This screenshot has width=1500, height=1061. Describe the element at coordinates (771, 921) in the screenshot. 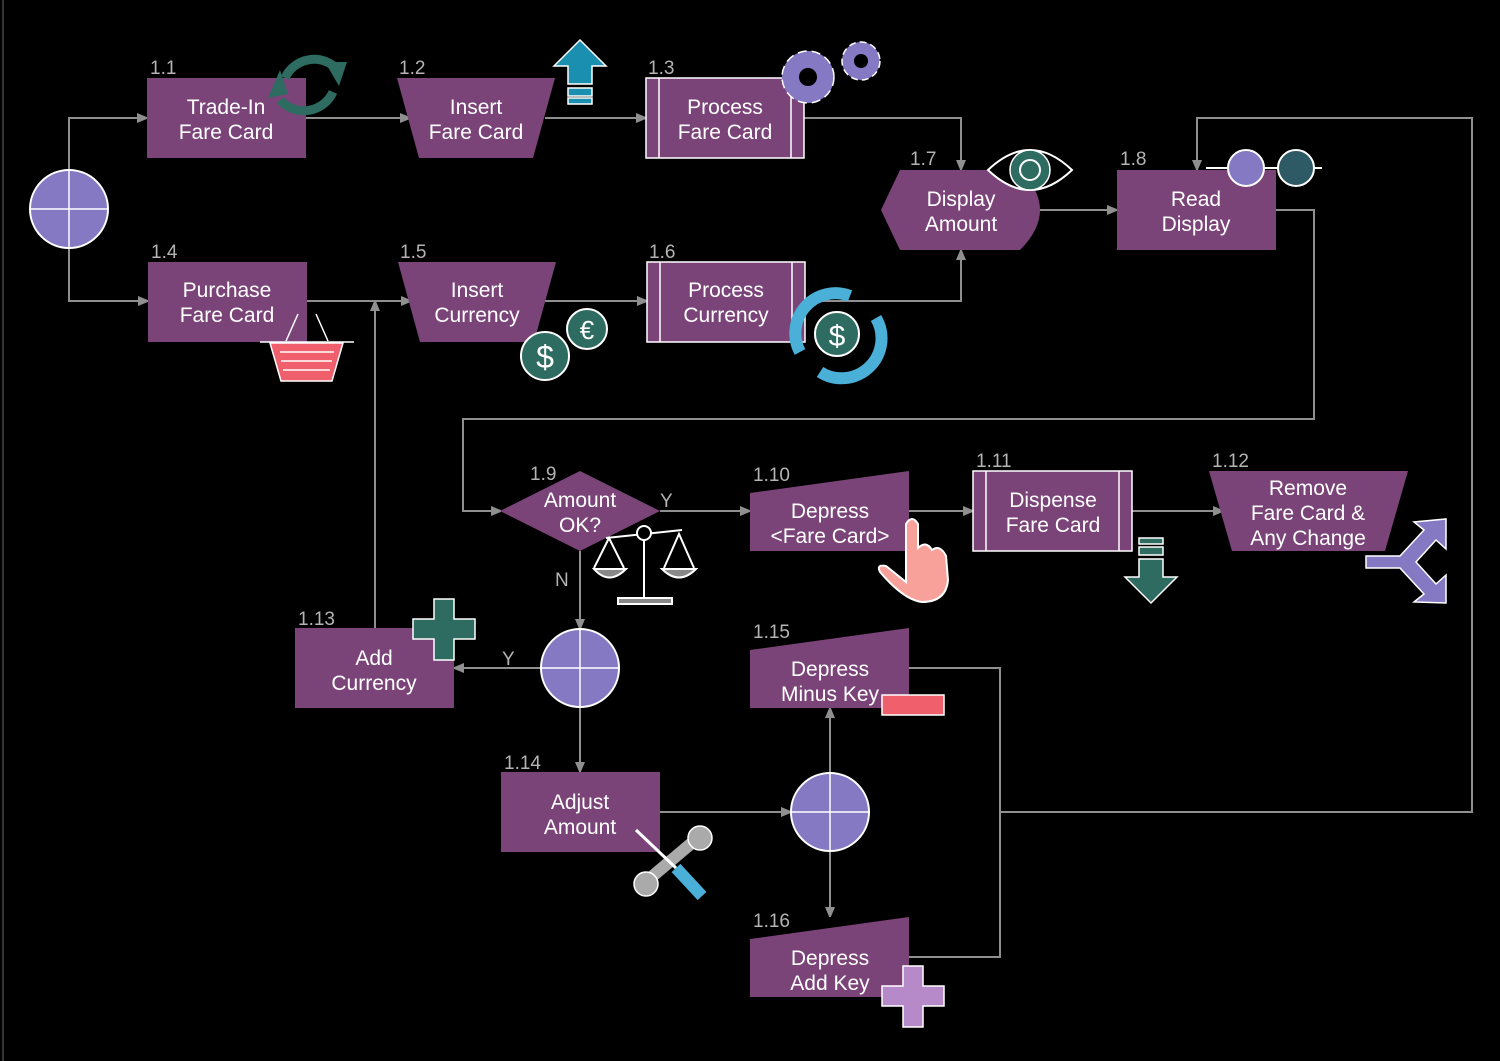

I see `node-number: 1.16` at that location.